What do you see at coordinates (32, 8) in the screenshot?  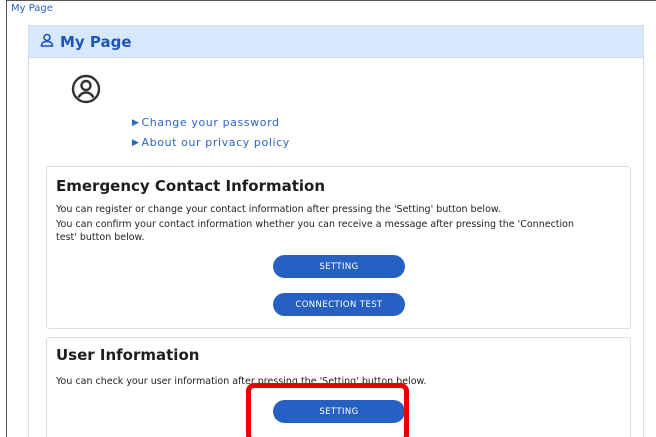 I see `breadcrumb: My Page` at bounding box center [32, 8].